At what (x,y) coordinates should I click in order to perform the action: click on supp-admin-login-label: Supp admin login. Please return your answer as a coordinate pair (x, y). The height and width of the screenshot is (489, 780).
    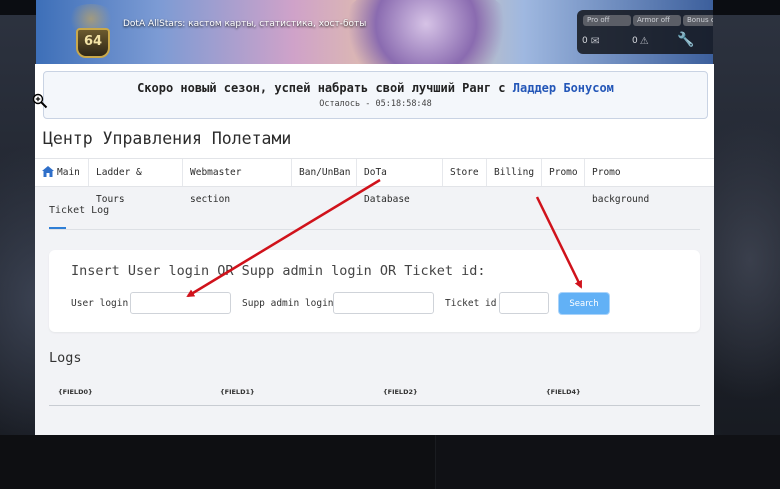
    Looking at the image, I should click on (288, 303).